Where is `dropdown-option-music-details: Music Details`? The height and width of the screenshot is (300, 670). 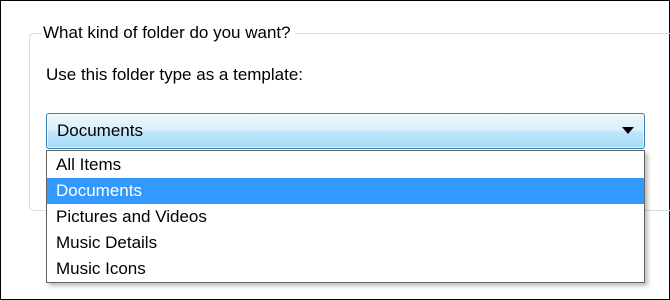 dropdown-option-music-details: Music Details is located at coordinates (345, 243).